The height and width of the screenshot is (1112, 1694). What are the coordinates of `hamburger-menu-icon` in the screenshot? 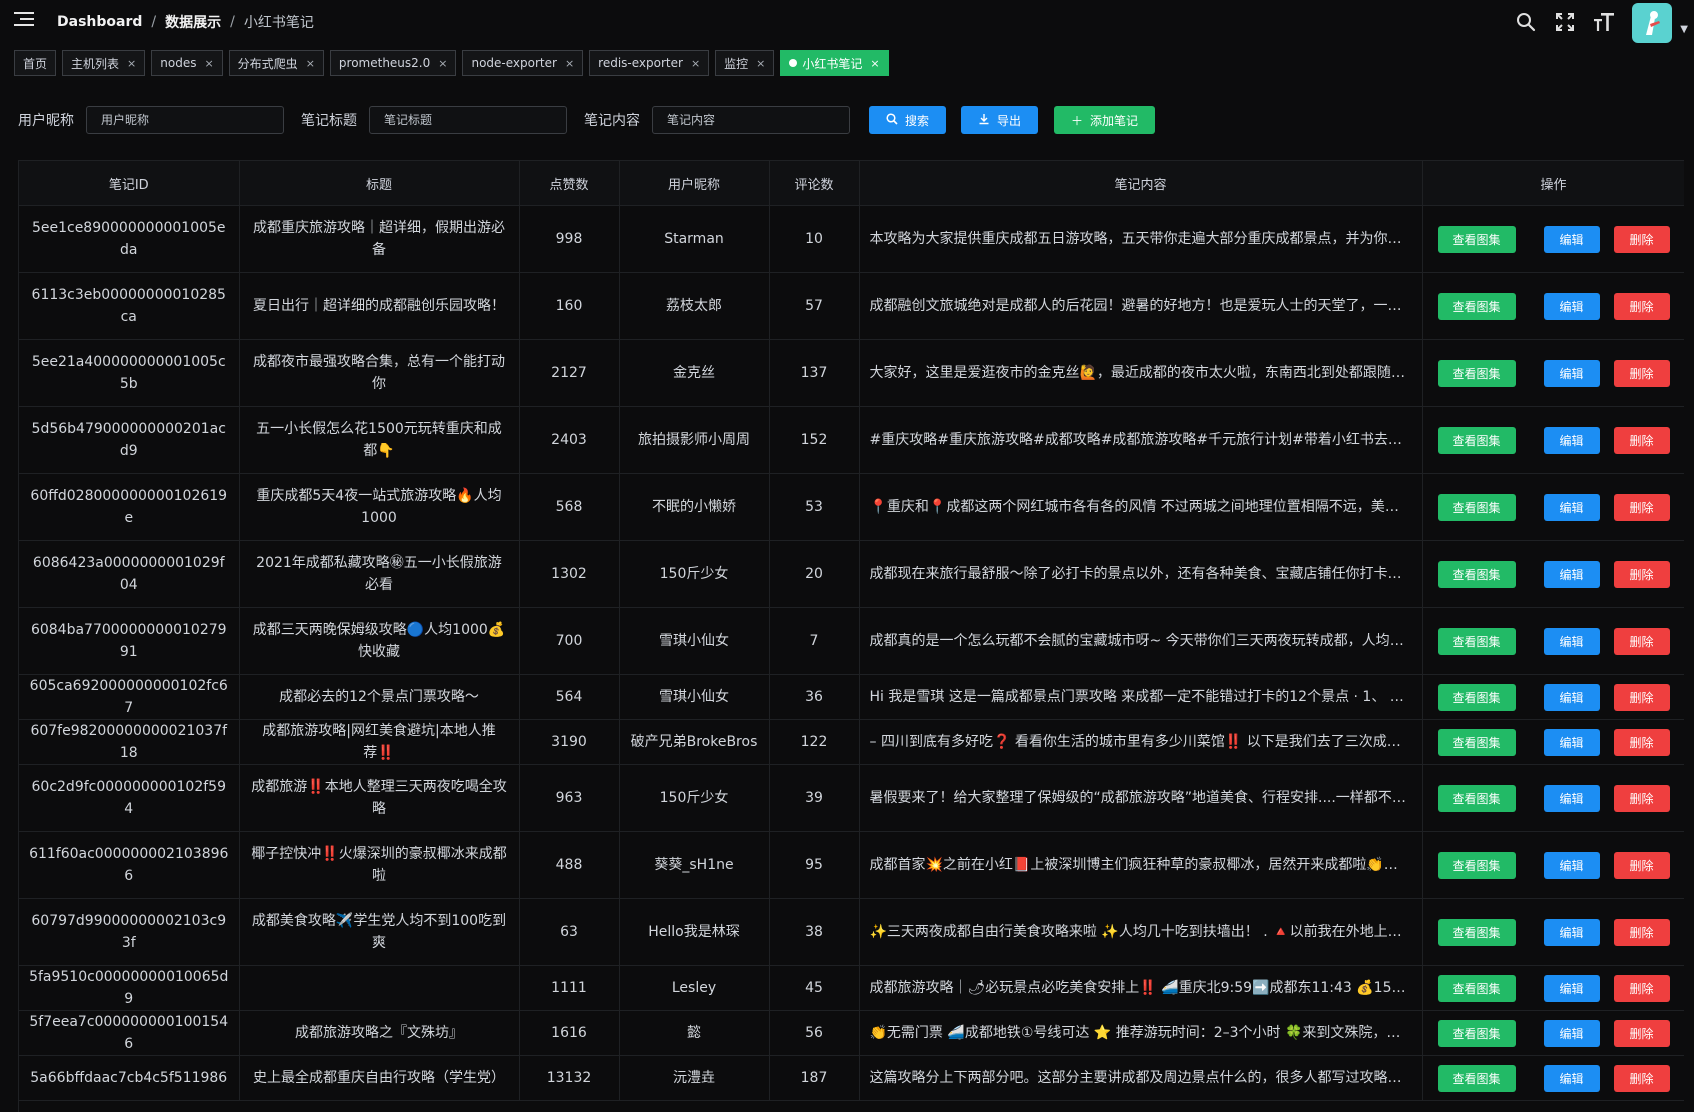 It's located at (24, 21).